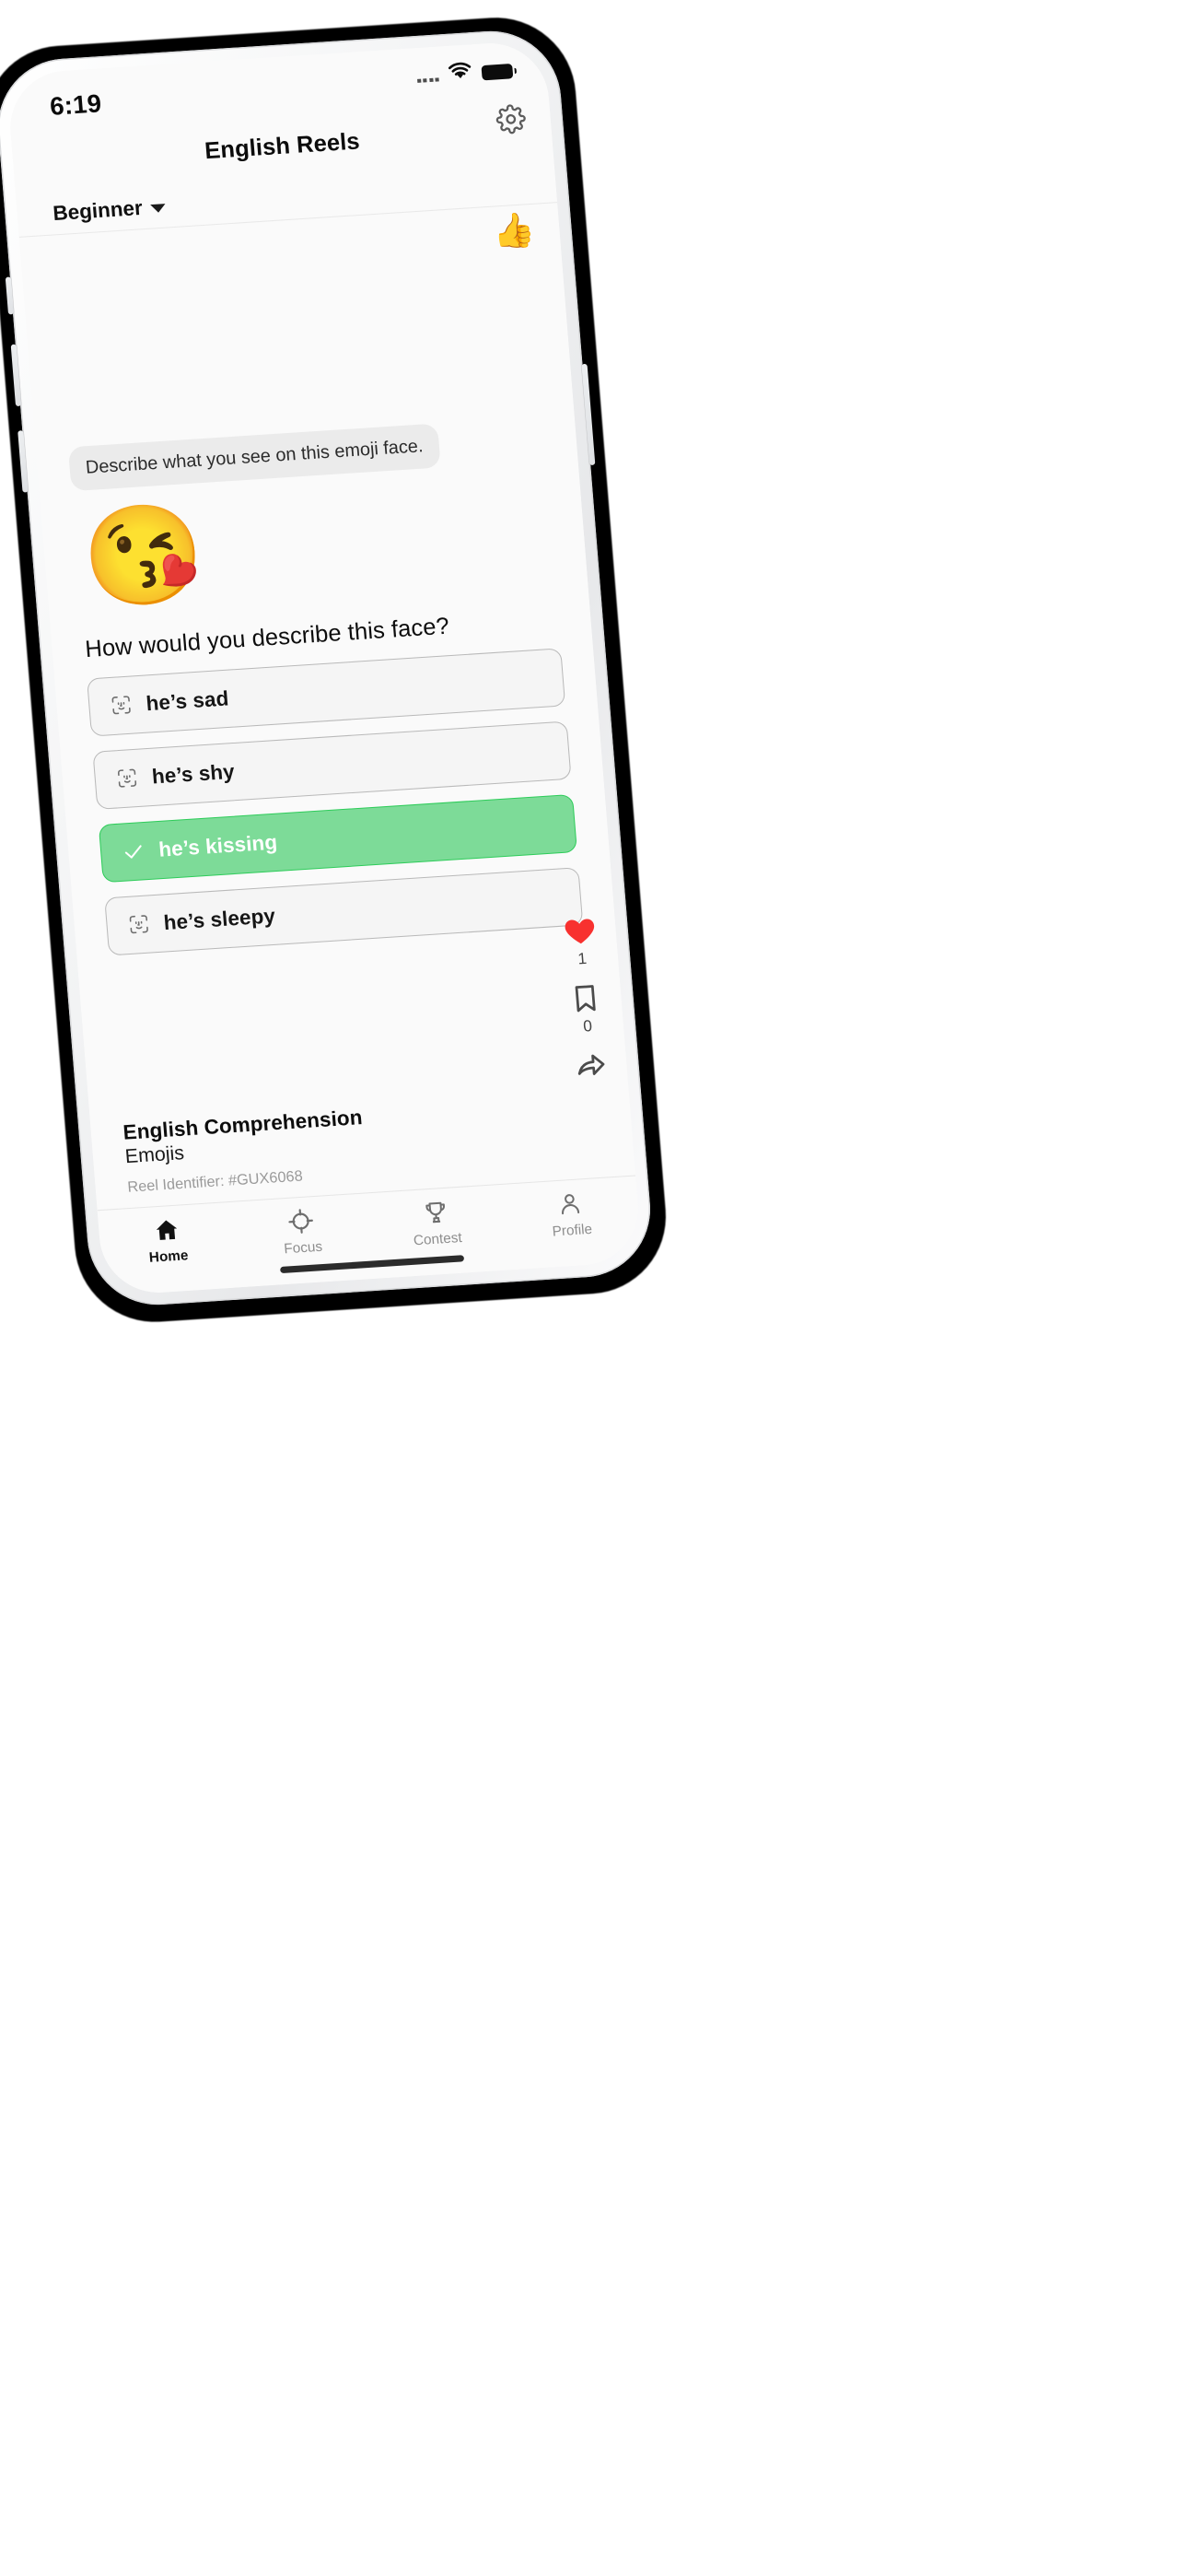 This screenshot has height=2576, width=1188. I want to click on heart-icon, so click(580, 930).